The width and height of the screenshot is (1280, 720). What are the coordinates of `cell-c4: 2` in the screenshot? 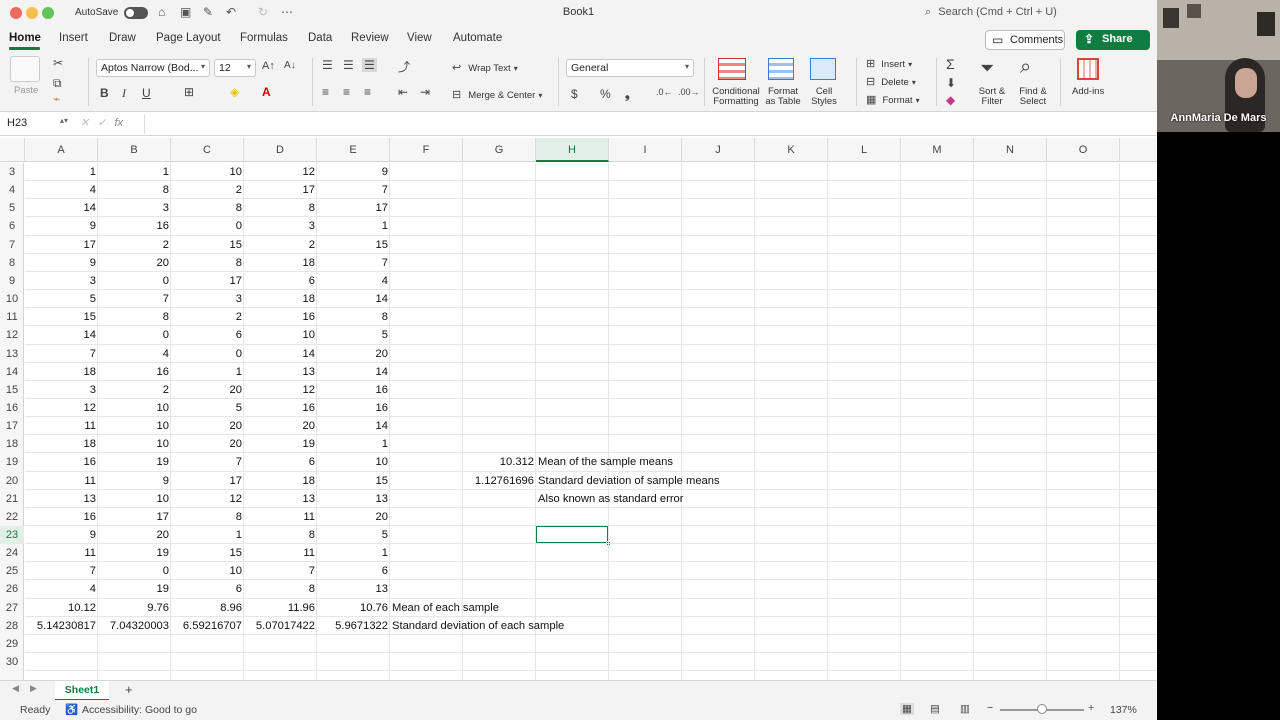 It's located at (207, 190).